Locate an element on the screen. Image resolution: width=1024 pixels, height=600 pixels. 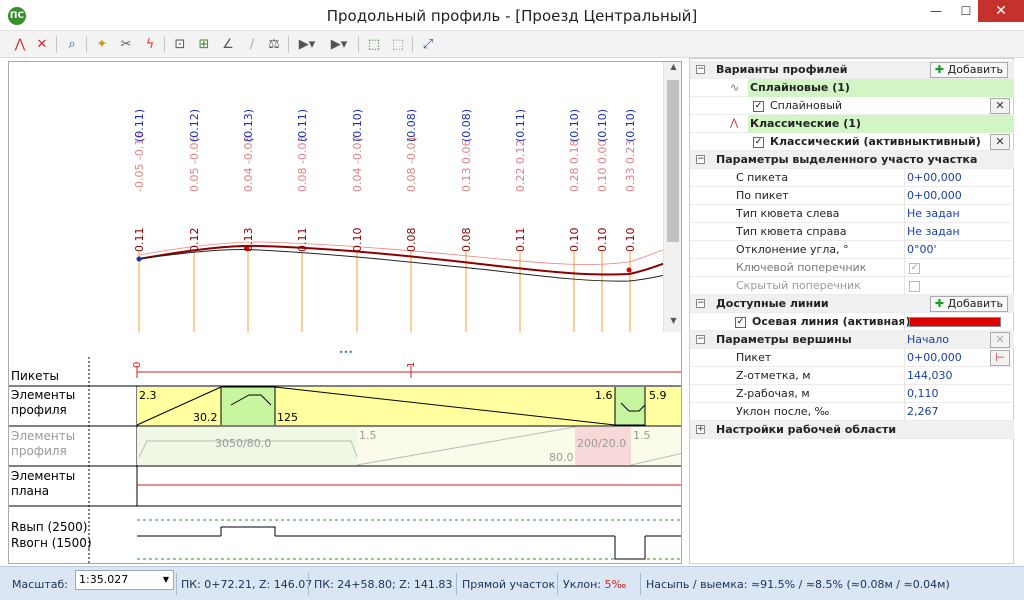
vertex-row: Z-рабочая, м 0,110 is located at coordinates (852, 394).